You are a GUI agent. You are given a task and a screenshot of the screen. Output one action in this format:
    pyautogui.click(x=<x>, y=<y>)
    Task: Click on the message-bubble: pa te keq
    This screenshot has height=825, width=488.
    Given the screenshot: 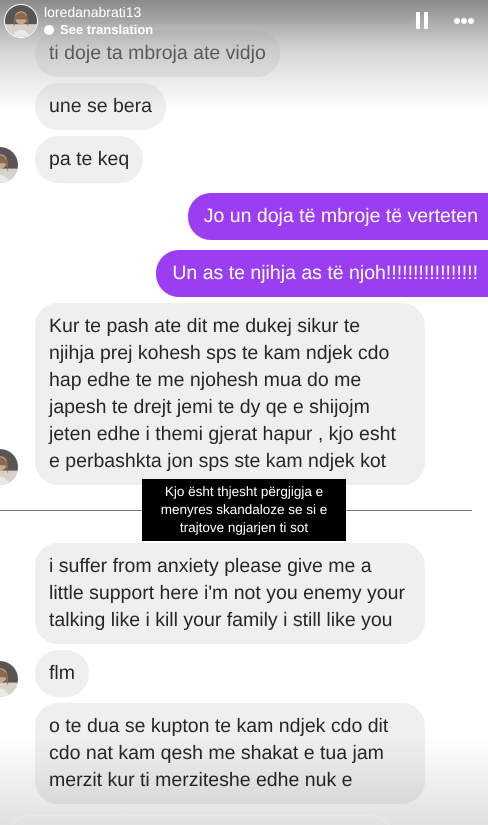 What is the action you would take?
    pyautogui.click(x=89, y=159)
    